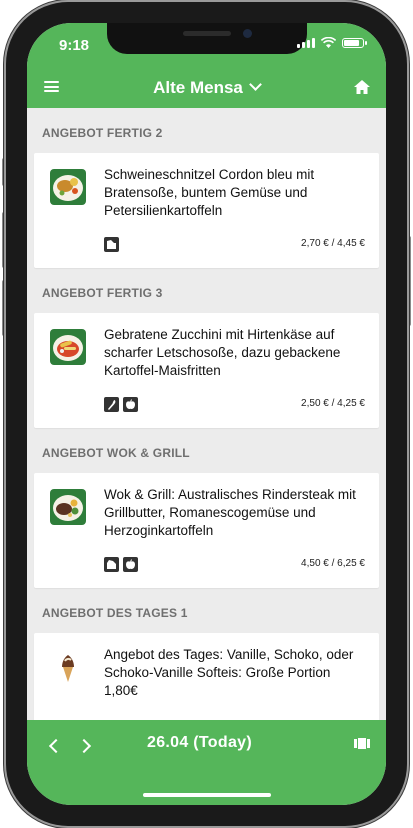 This screenshot has width=413, height=828. What do you see at coordinates (199, 742) in the screenshot?
I see `current-date: 26.04 (Today)` at bounding box center [199, 742].